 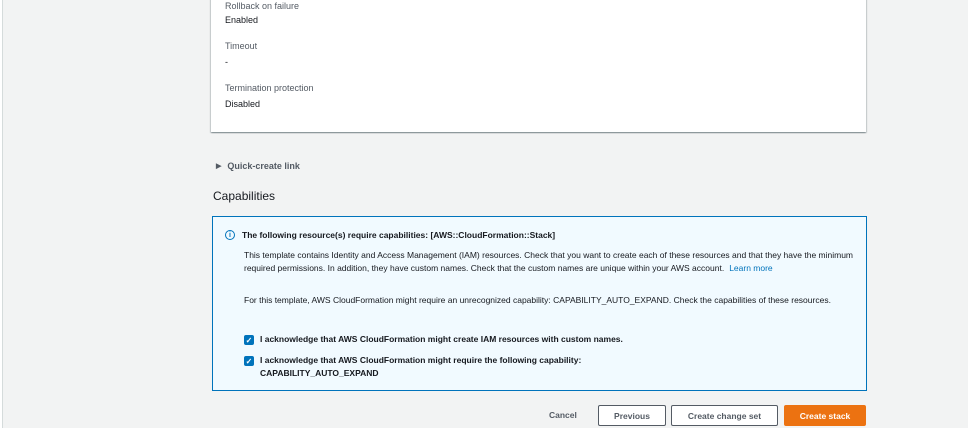 What do you see at coordinates (319, 373) in the screenshot?
I see `ack2-capability: CAPABILITY_AUTO_EXPAND` at bounding box center [319, 373].